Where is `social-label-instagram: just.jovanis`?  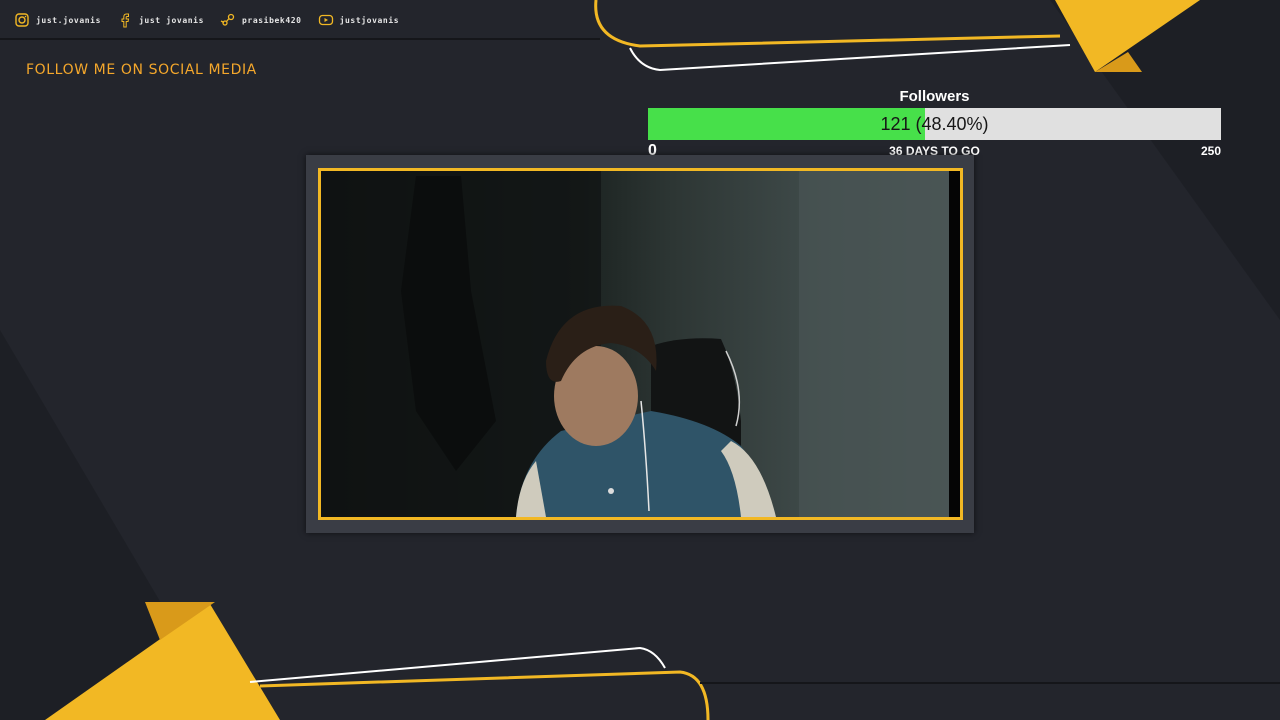
social-label-instagram: just.jovanis is located at coordinates (68, 20).